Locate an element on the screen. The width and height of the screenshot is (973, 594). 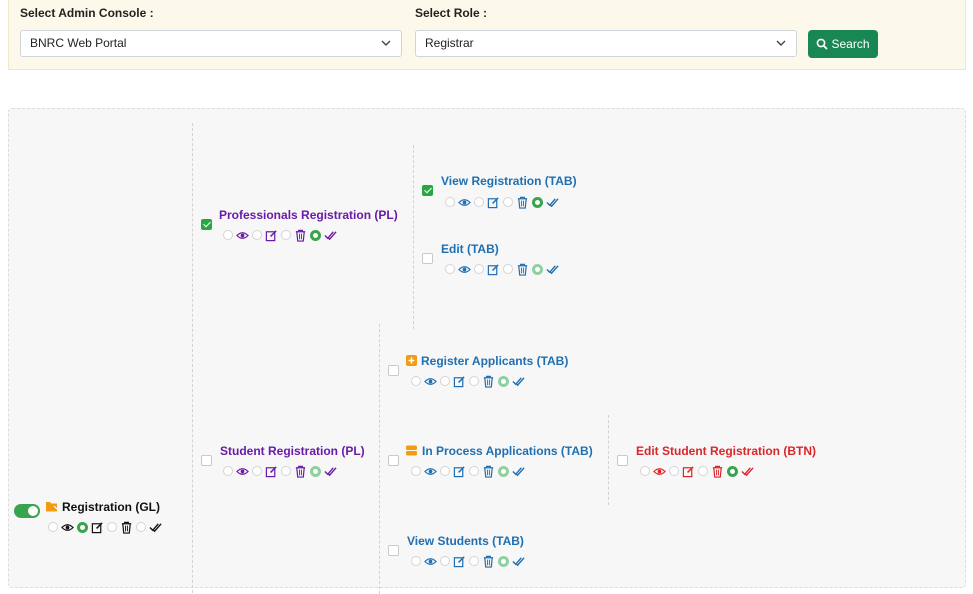
role-select-value: Registrar is located at coordinates (449, 43).